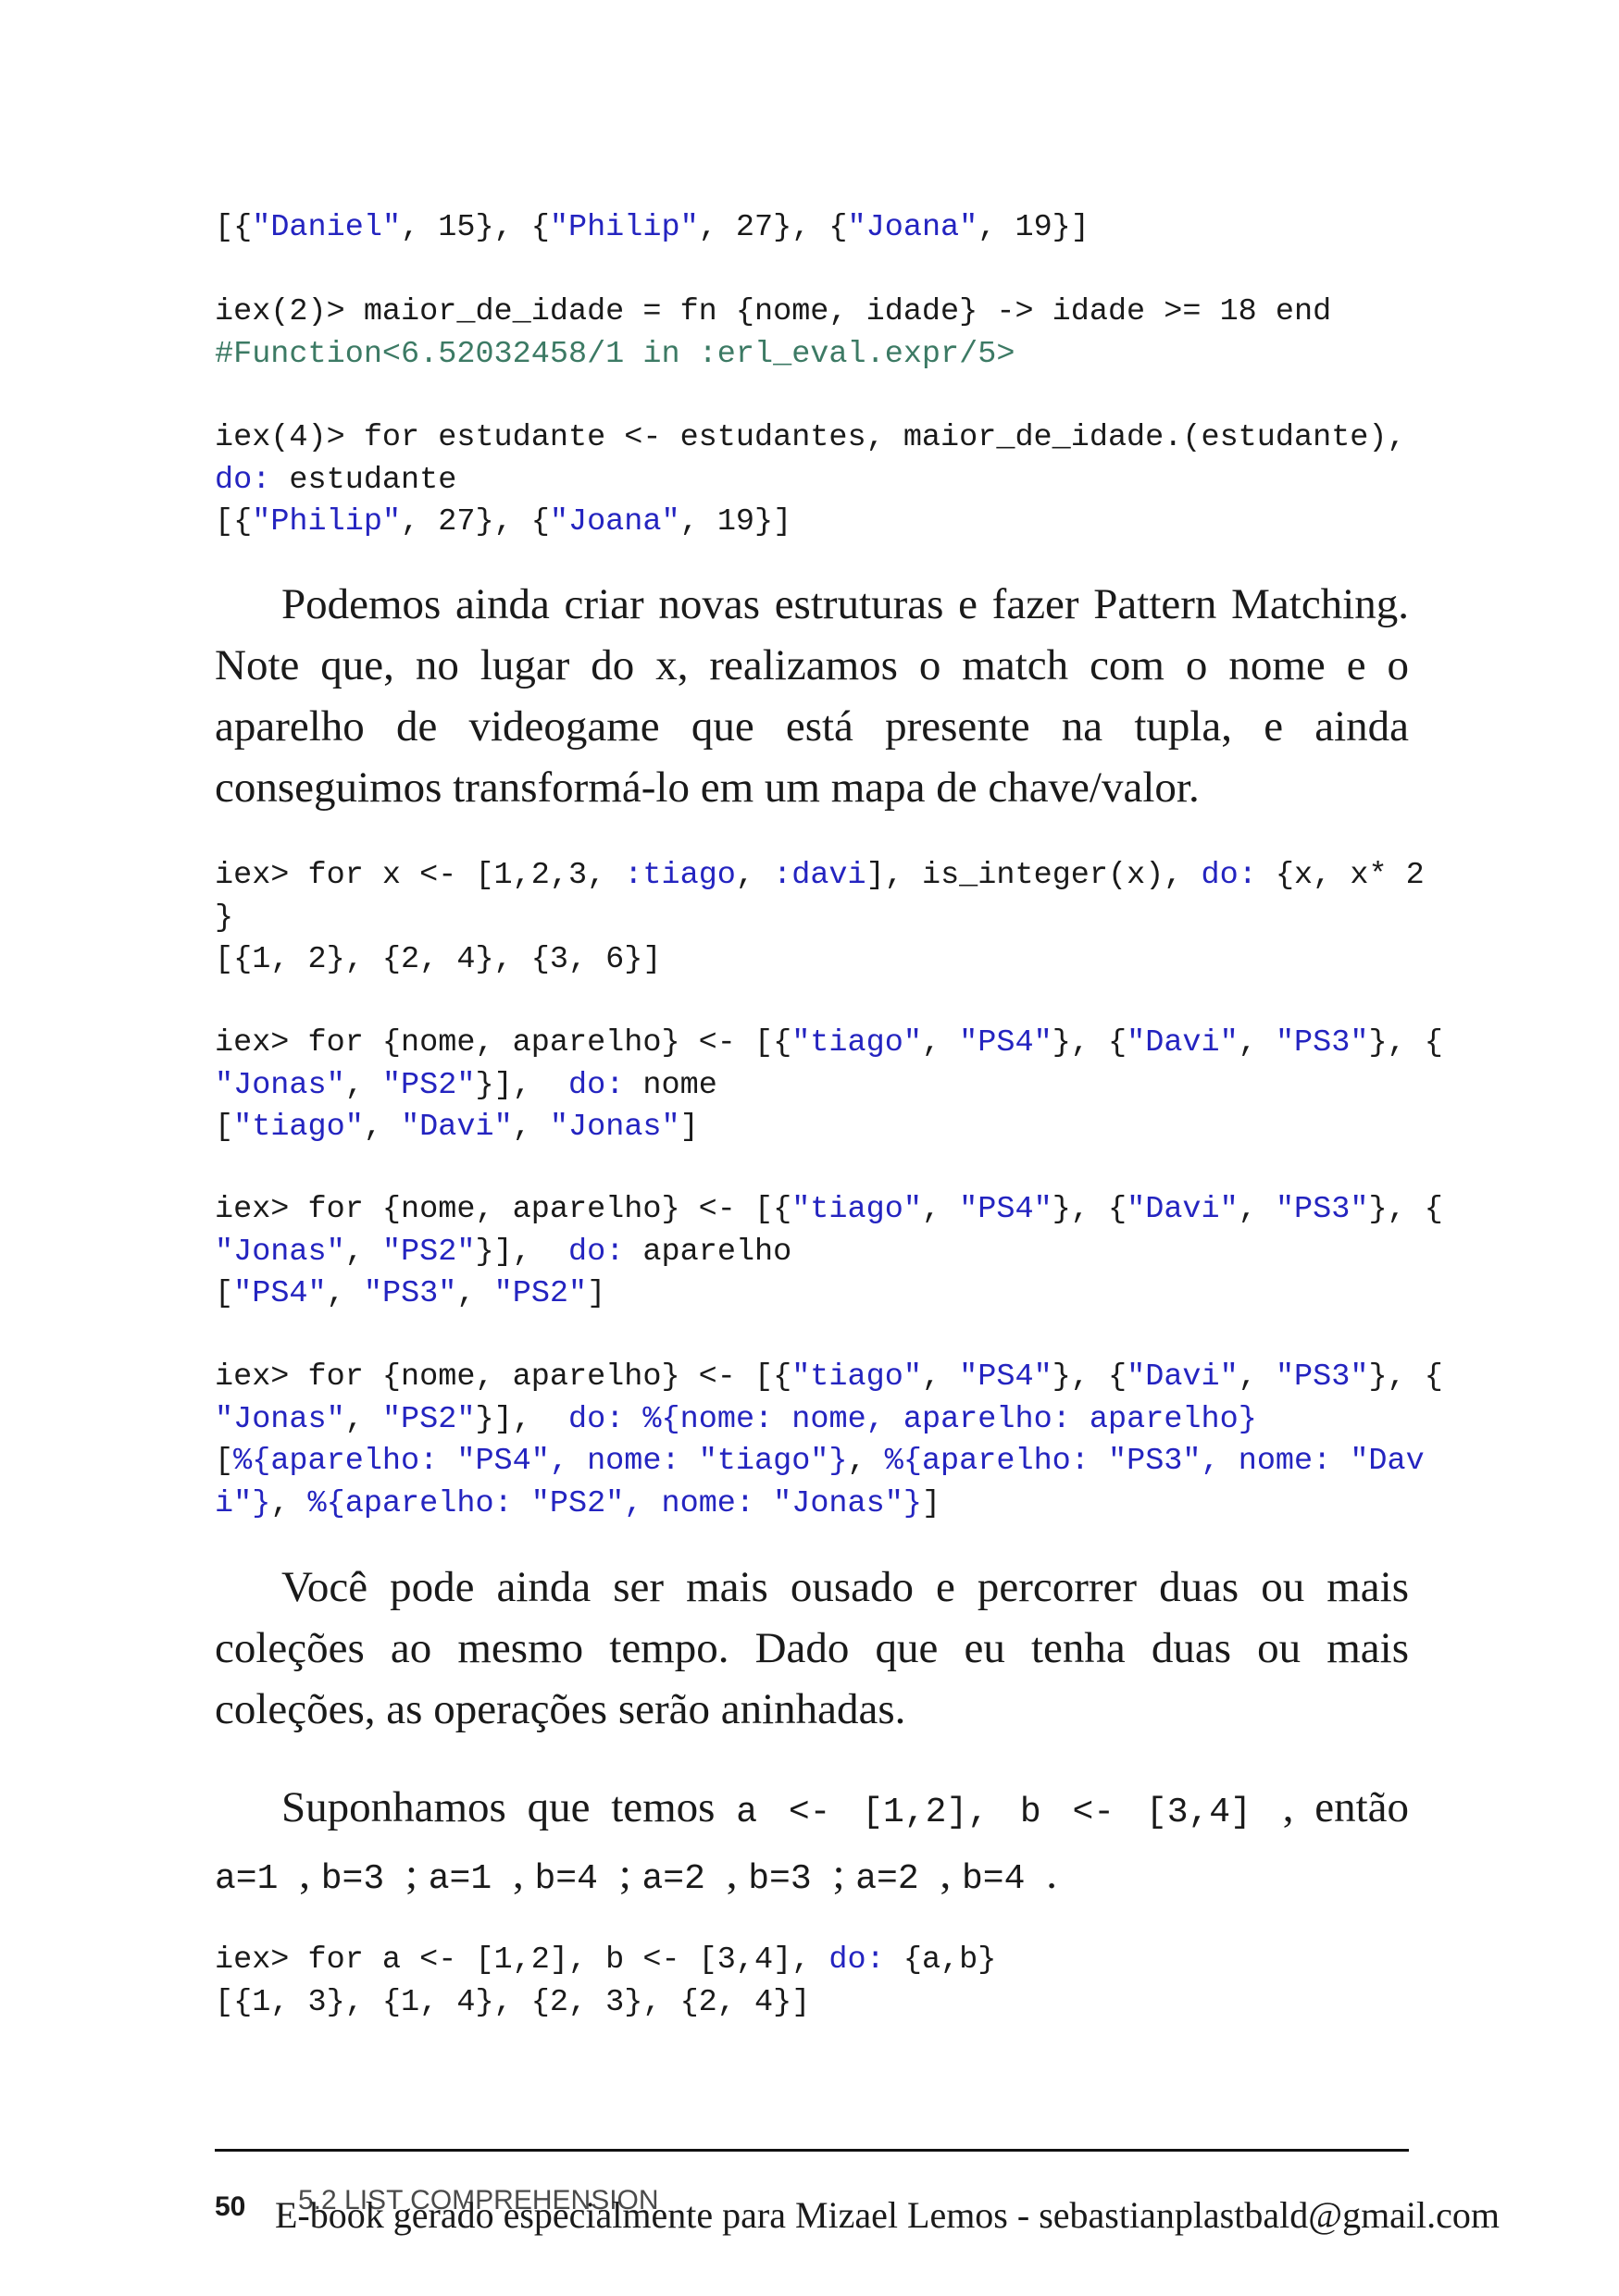 This screenshot has width=1619, height=2296. I want to click on code-token: , 15}, {, so click(476, 228).